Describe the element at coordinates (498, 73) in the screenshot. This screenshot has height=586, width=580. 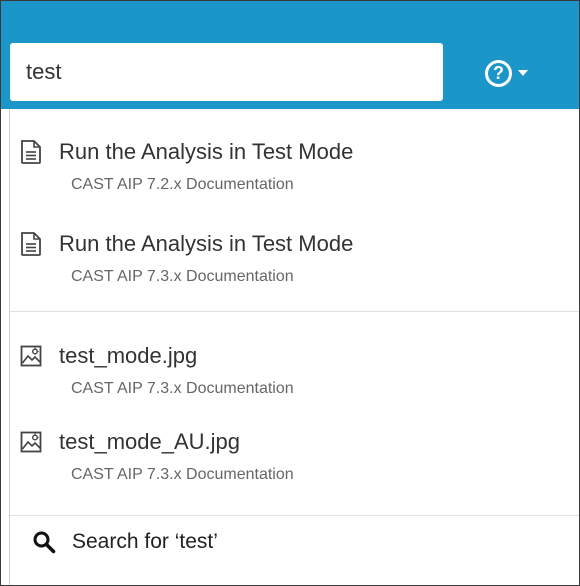
I see `help-circle-icon: ?` at that location.